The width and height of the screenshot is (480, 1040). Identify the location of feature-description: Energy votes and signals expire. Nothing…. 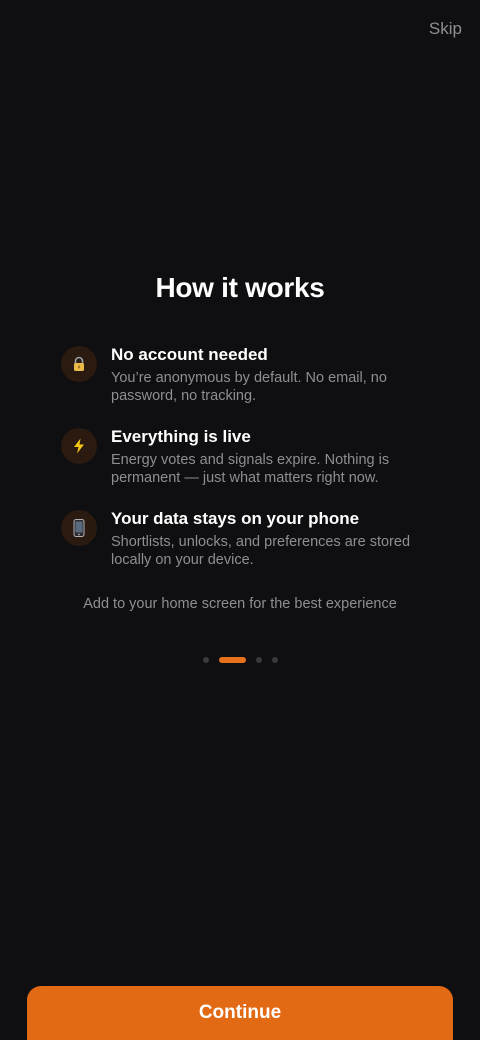
(250, 469).